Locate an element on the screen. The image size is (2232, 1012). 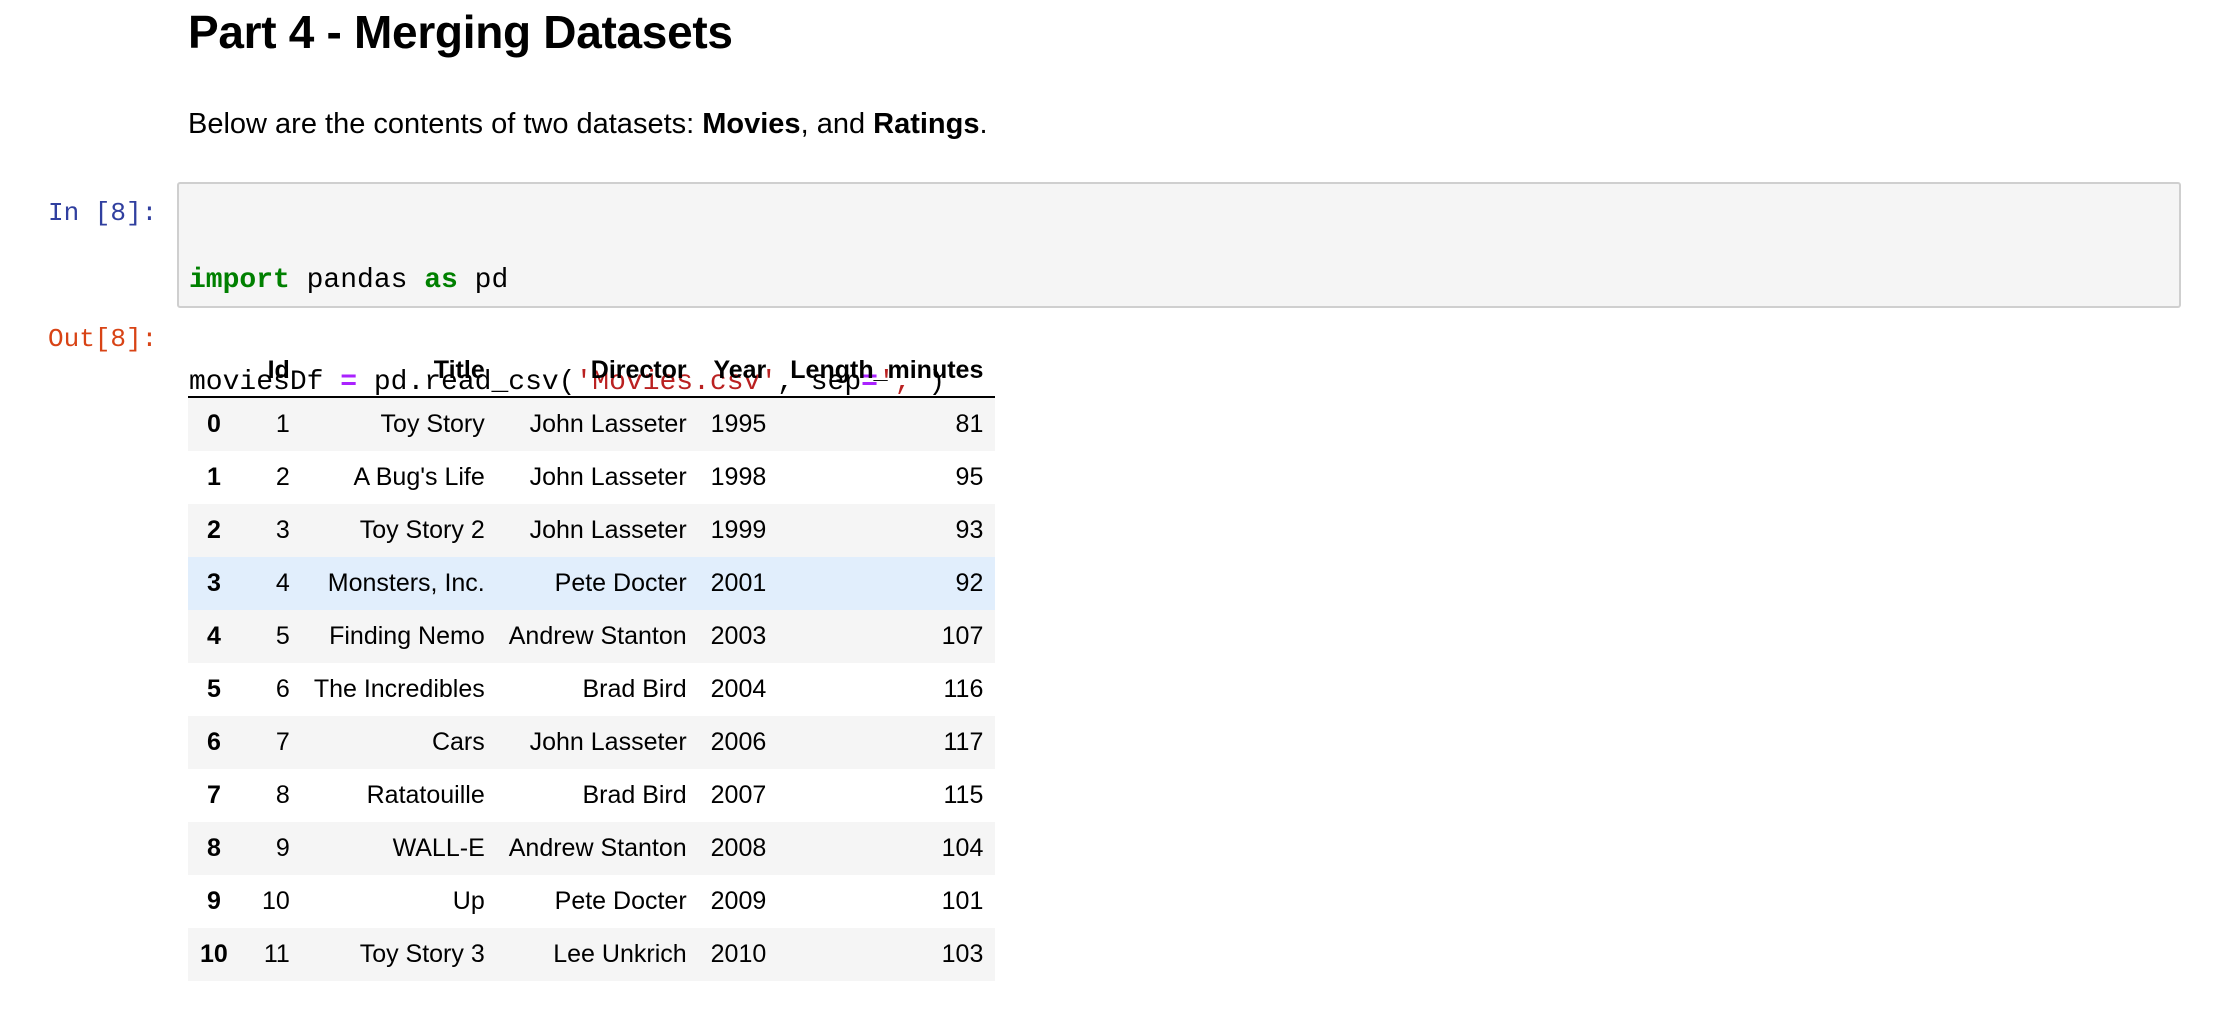
column-header-length-minutes: Length_minutes is located at coordinates (887, 371).